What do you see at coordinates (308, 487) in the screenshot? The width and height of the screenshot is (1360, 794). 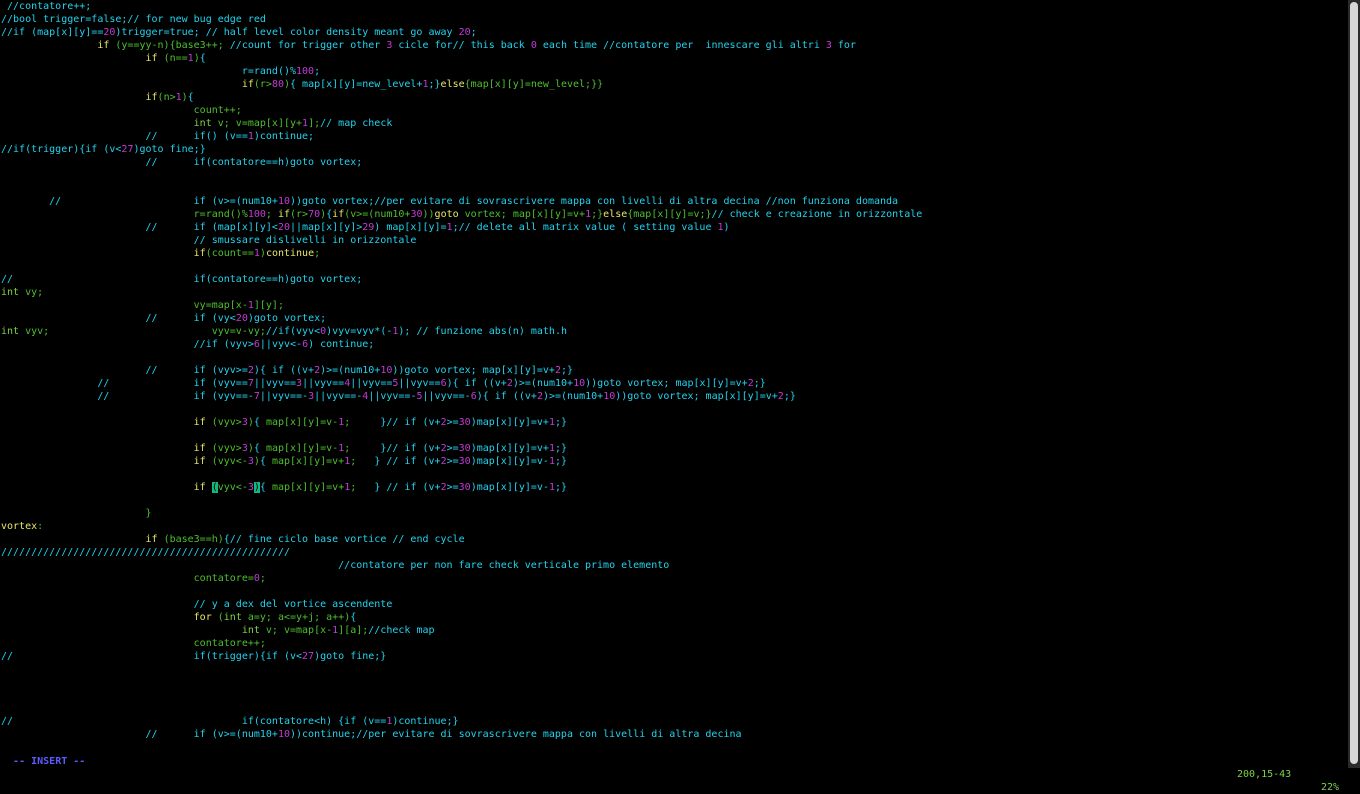 I see `code-token: map[x][y]=v+` at bounding box center [308, 487].